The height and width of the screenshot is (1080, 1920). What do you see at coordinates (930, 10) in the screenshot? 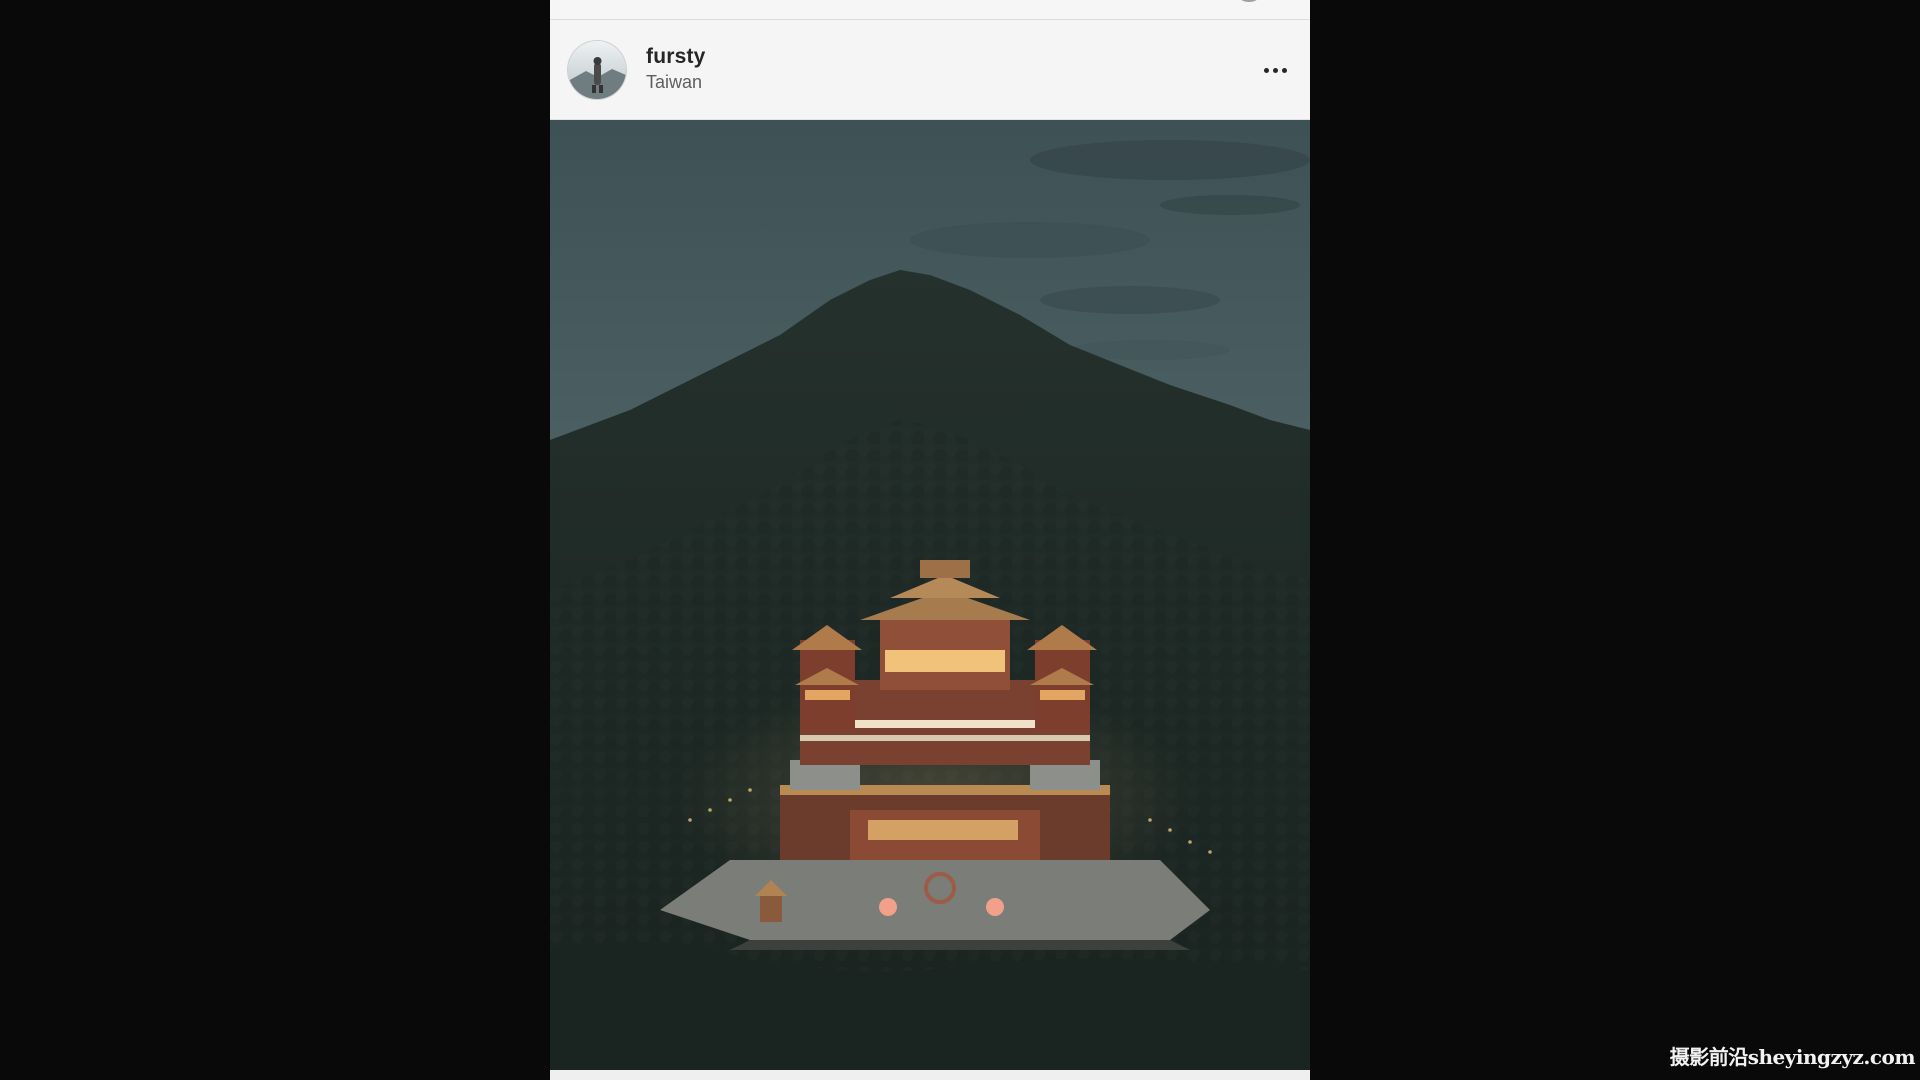
I see `previous-post-edge` at bounding box center [930, 10].